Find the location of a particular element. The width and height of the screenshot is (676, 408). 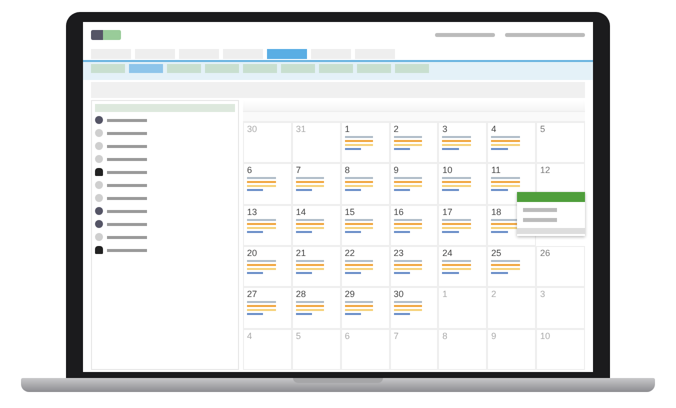

day-cell: 25 is located at coordinates (511, 267).